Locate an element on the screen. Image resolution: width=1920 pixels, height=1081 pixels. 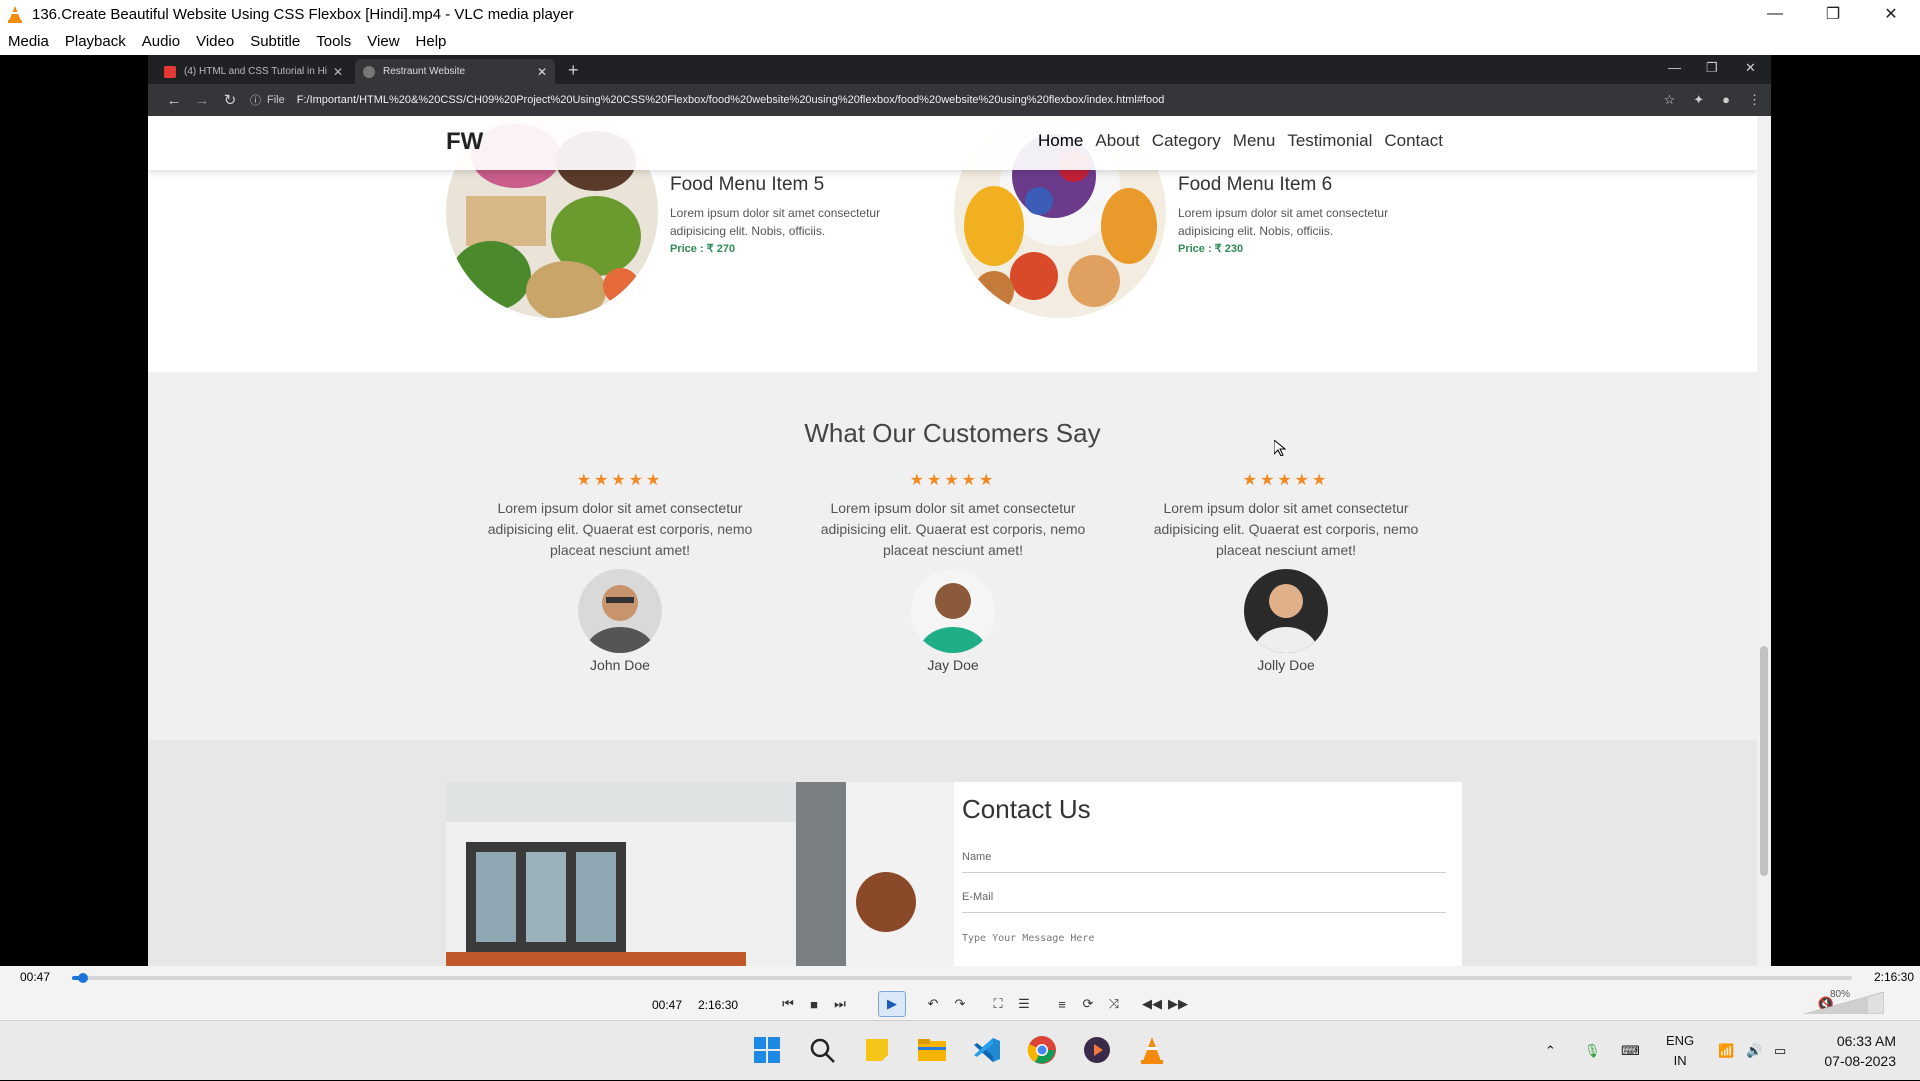
browser-minimize-icon: — is located at coordinates (1674, 67).